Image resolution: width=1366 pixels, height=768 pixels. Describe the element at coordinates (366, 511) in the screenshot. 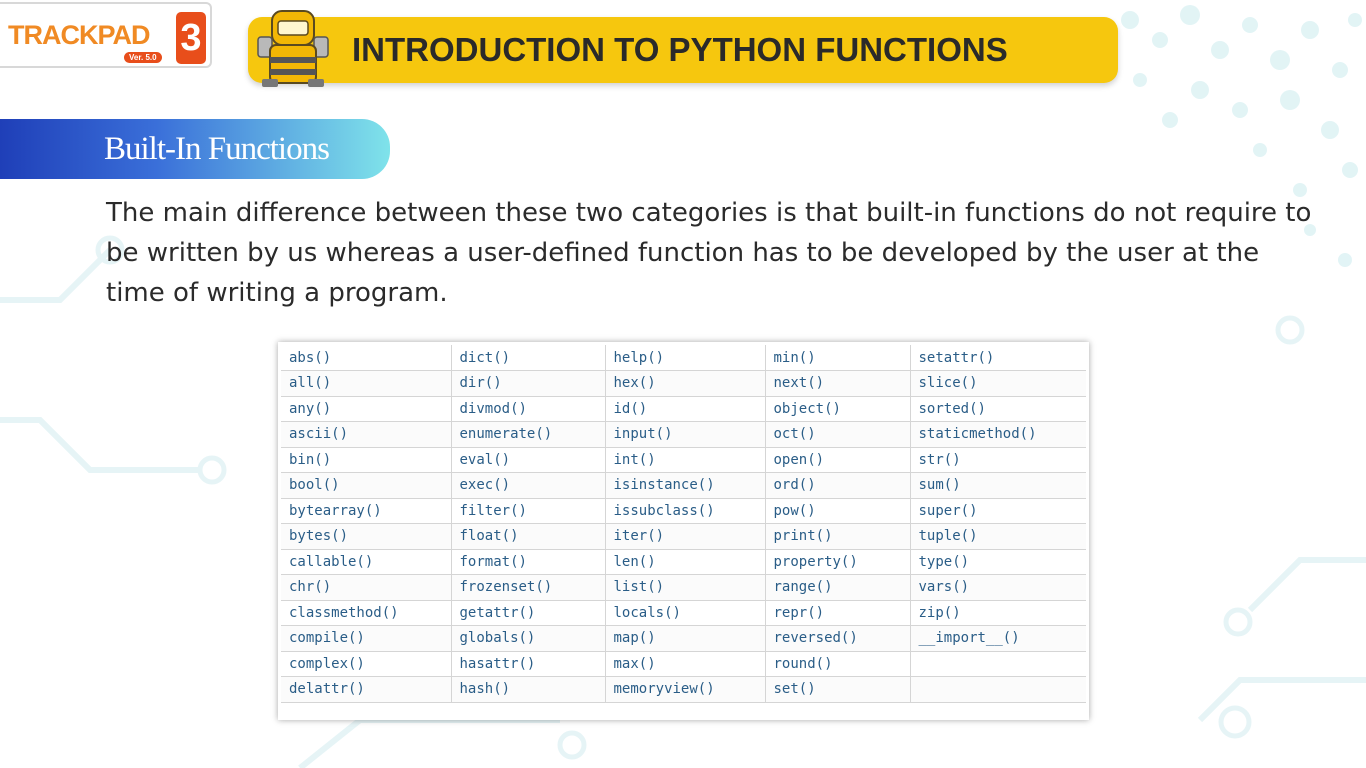

I see `function-cell: bytearray()` at that location.